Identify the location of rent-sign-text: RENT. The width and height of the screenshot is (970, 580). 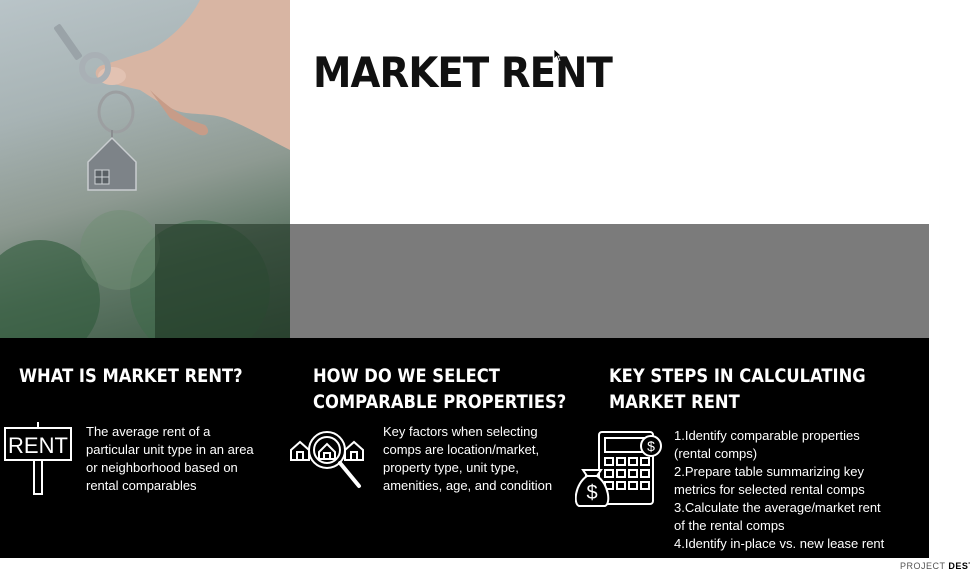
(38, 445).